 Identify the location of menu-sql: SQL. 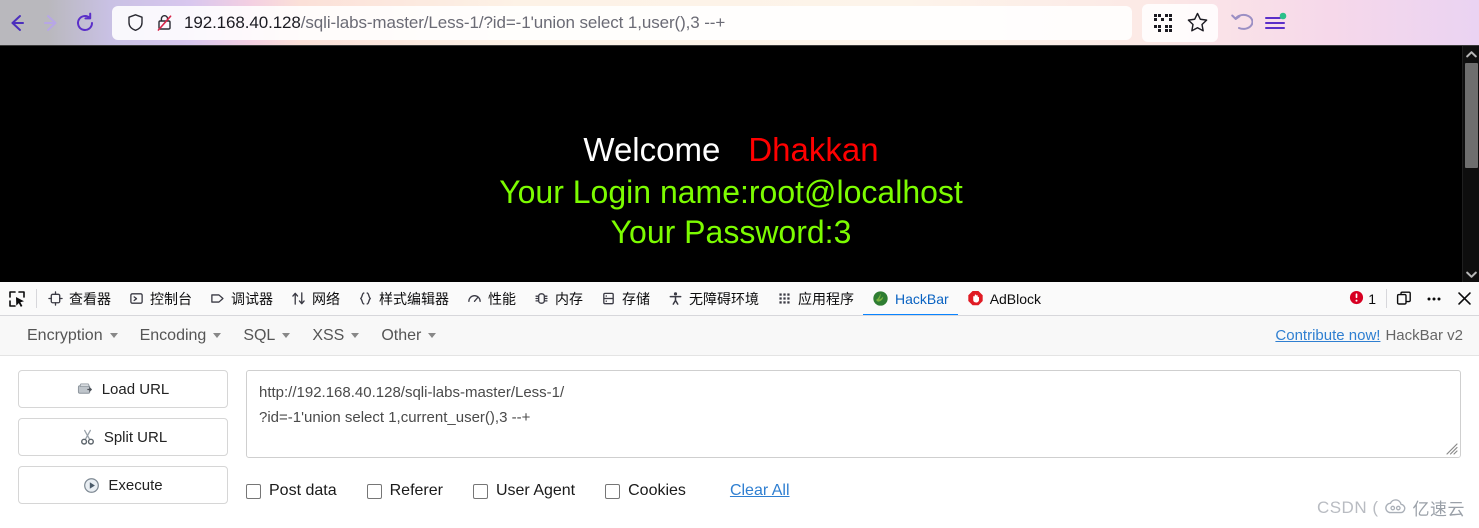
(266, 336).